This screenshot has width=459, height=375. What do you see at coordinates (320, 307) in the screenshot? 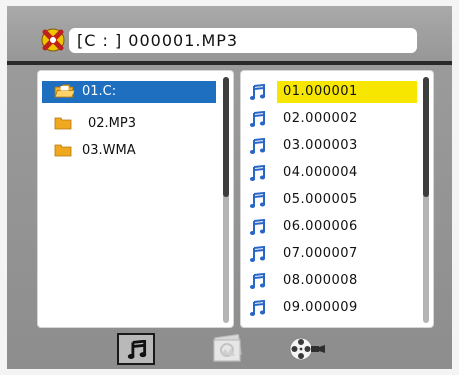
I see `file-item-label: 09.000009` at bounding box center [320, 307].